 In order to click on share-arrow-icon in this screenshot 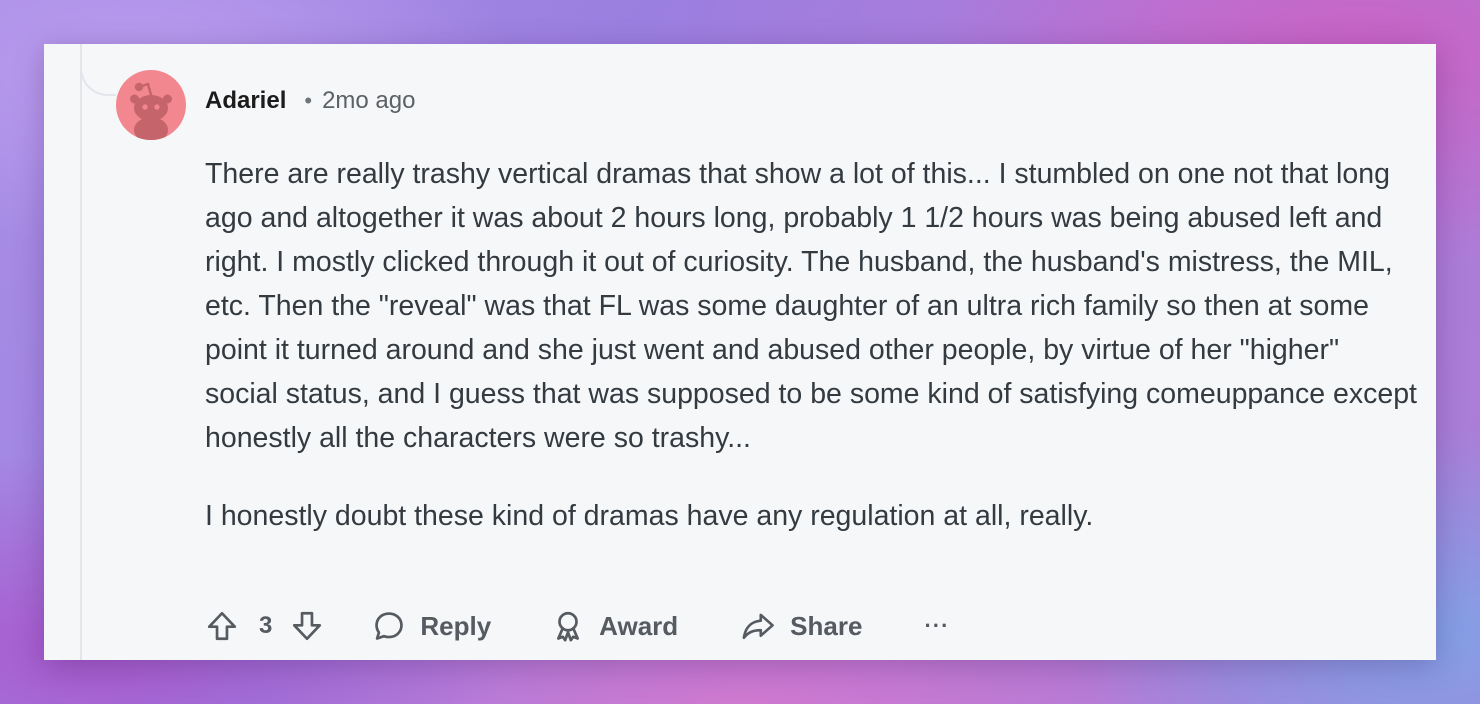, I will do `click(758, 626)`.